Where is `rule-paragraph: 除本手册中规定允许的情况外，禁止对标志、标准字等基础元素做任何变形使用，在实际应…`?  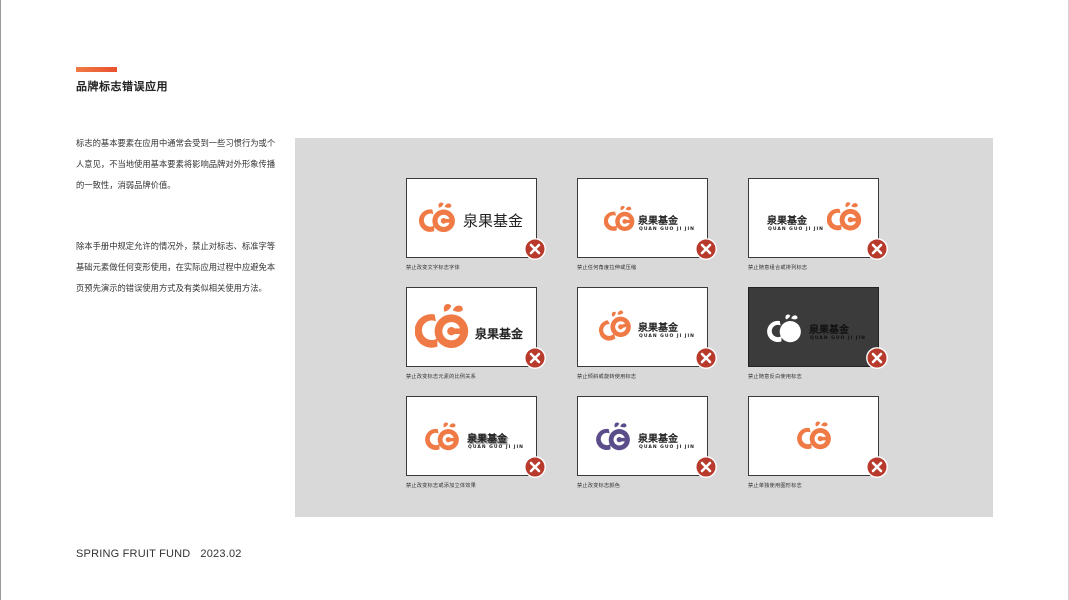
rule-paragraph: 除本手册中规定允许的情况外，禁止对标志、标准字等基础元素做任何变形使用，在实际应… is located at coordinates (176, 267).